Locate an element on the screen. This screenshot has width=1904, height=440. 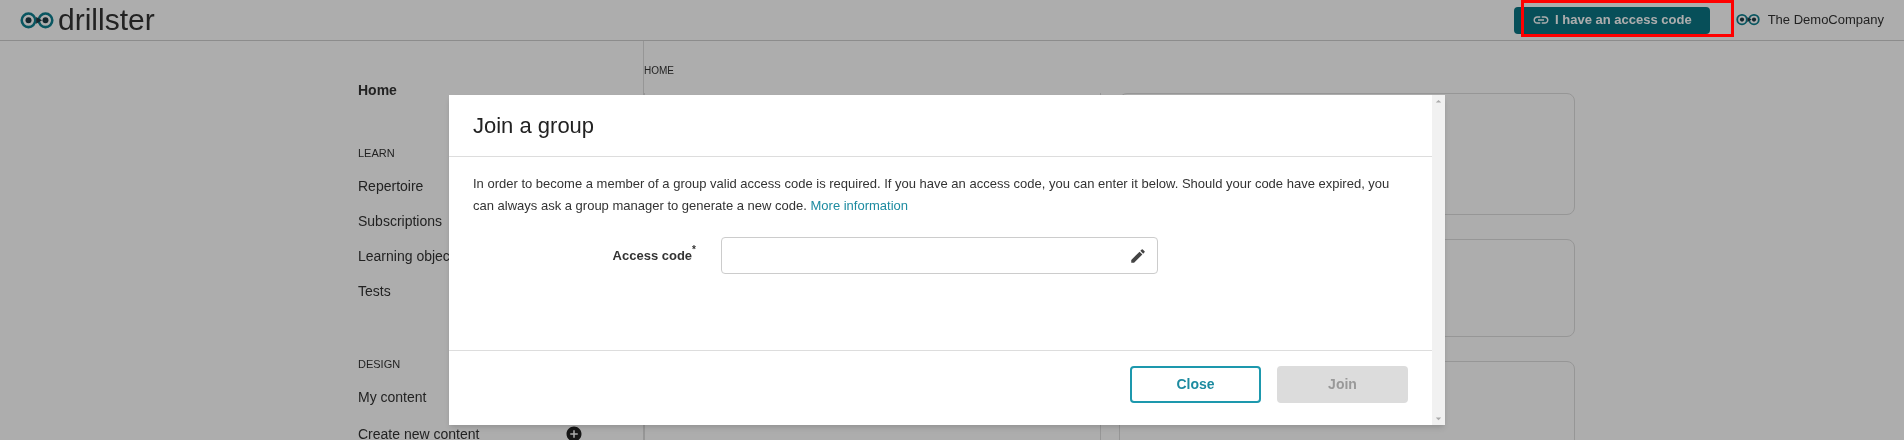
sidebar-item: Create new content is located at coordinates (419, 433).